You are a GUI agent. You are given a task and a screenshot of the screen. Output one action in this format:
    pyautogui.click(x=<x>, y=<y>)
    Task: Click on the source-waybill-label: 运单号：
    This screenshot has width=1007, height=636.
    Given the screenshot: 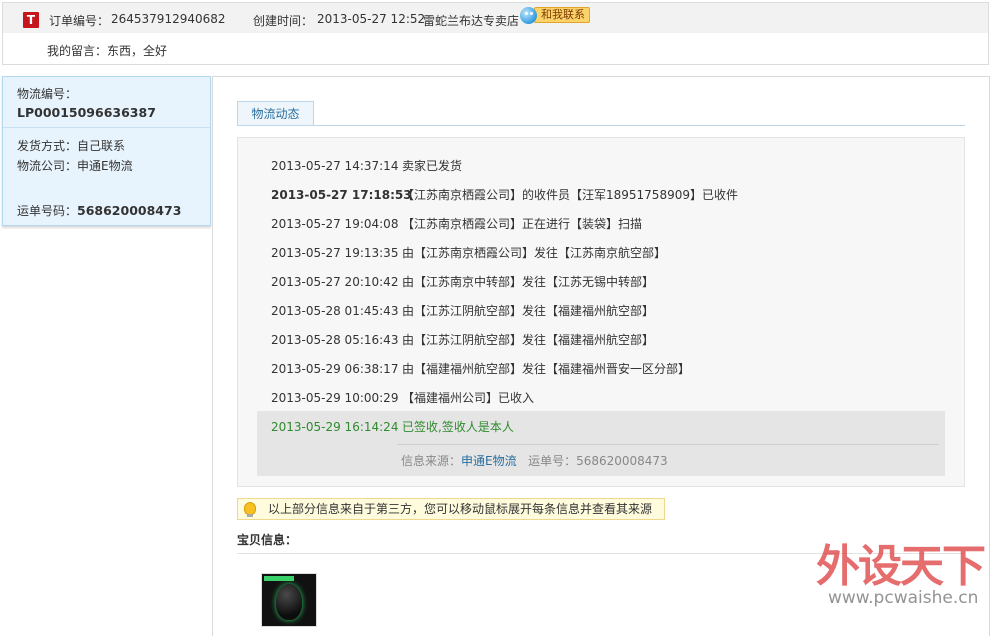 What is the action you would take?
    pyautogui.click(x=552, y=461)
    